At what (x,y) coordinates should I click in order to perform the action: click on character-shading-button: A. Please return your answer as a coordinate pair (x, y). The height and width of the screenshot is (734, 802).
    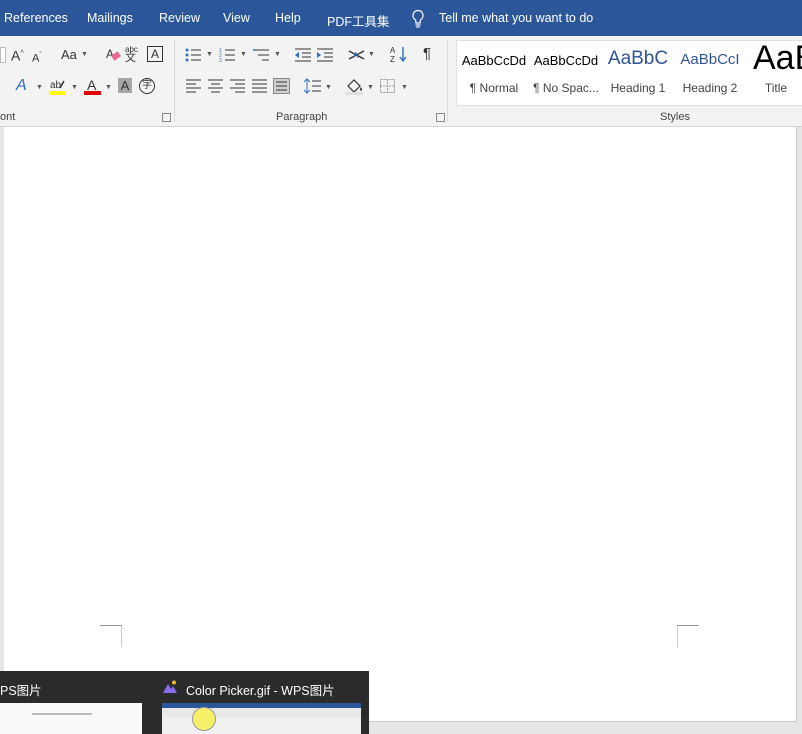
    Looking at the image, I should click on (125, 85).